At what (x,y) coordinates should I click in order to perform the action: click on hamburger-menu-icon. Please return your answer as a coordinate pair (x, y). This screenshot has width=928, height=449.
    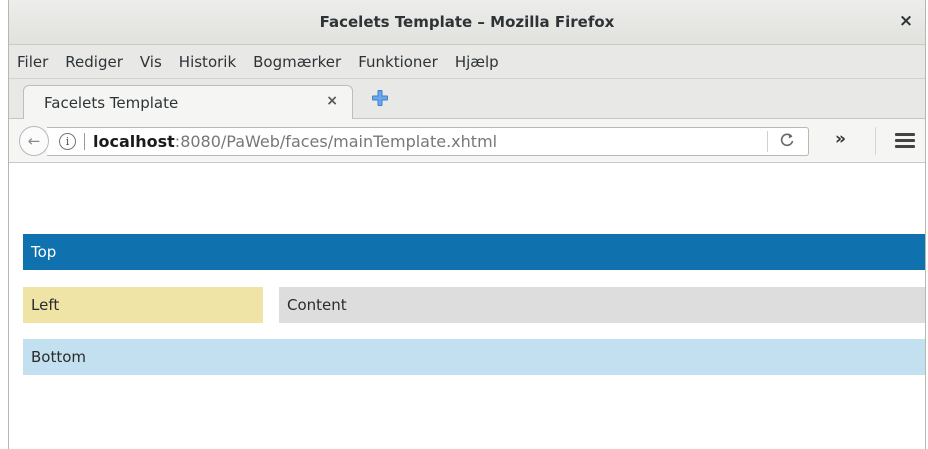
    Looking at the image, I should click on (905, 141).